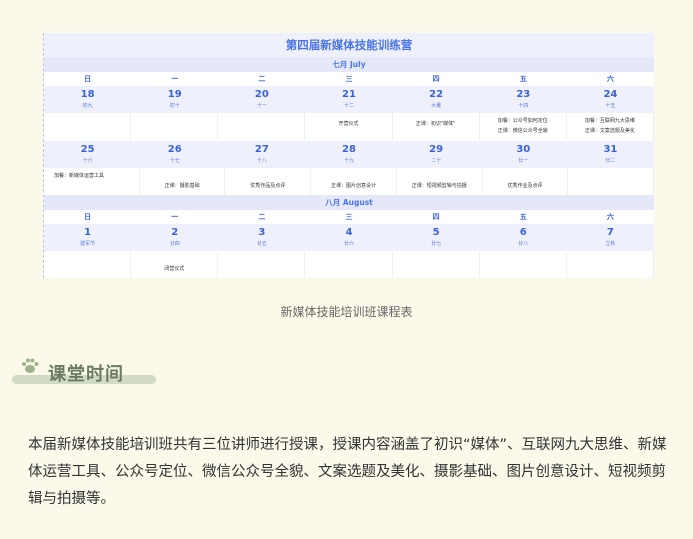 The height and width of the screenshot is (539, 693). I want to click on date-cell: 2 廿四, so click(174, 237).